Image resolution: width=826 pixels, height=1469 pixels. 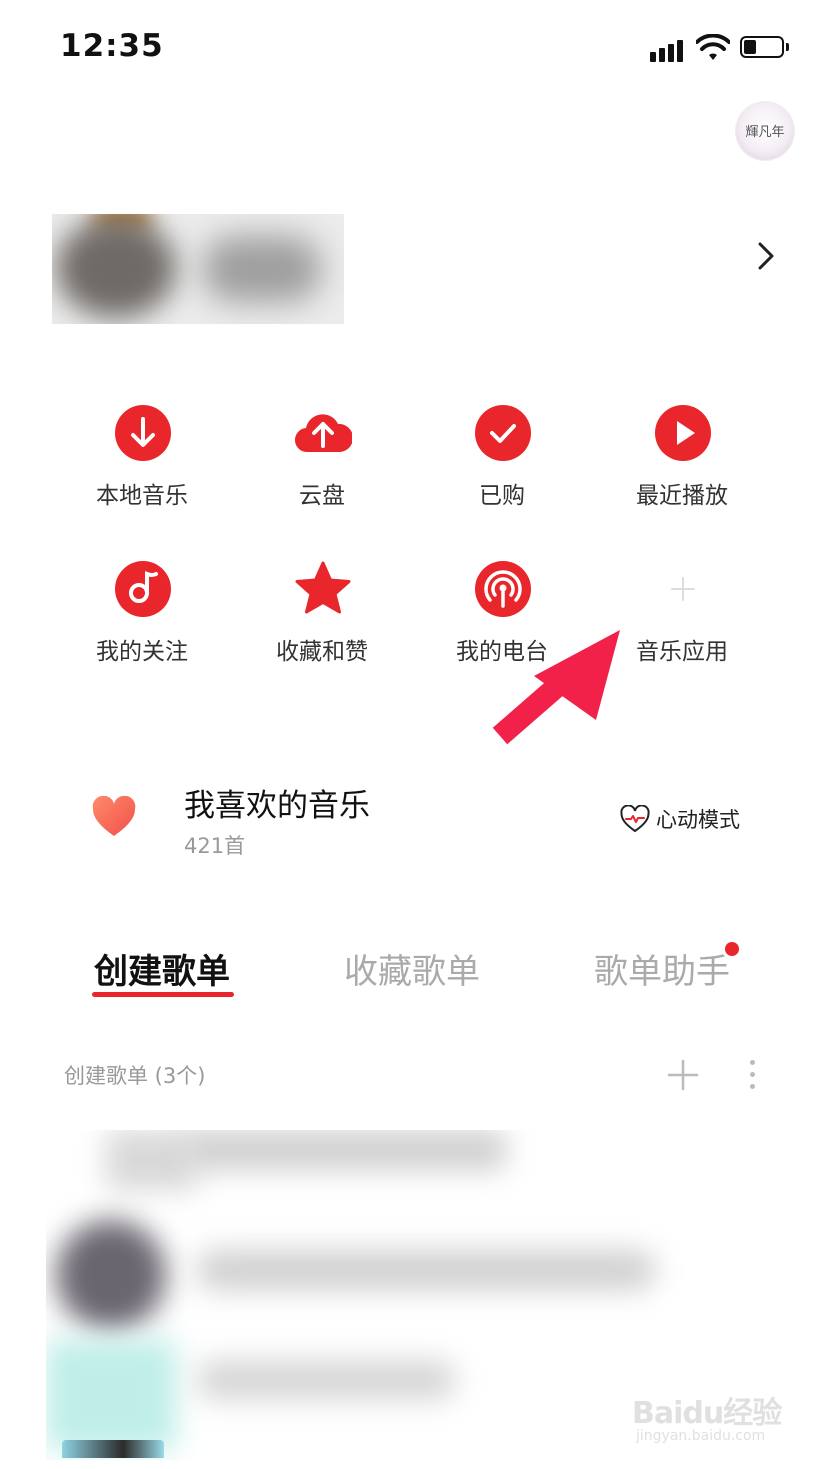 What do you see at coordinates (142, 464) in the screenshot?
I see `grid-item-local-music: 本地音乐` at bounding box center [142, 464].